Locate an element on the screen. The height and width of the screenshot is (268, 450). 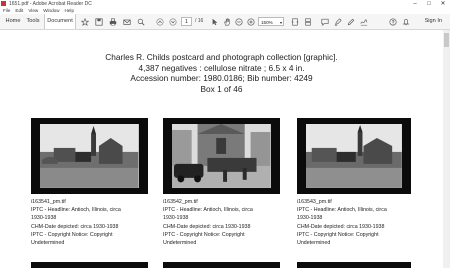
sign-icon is located at coordinates (363, 21).